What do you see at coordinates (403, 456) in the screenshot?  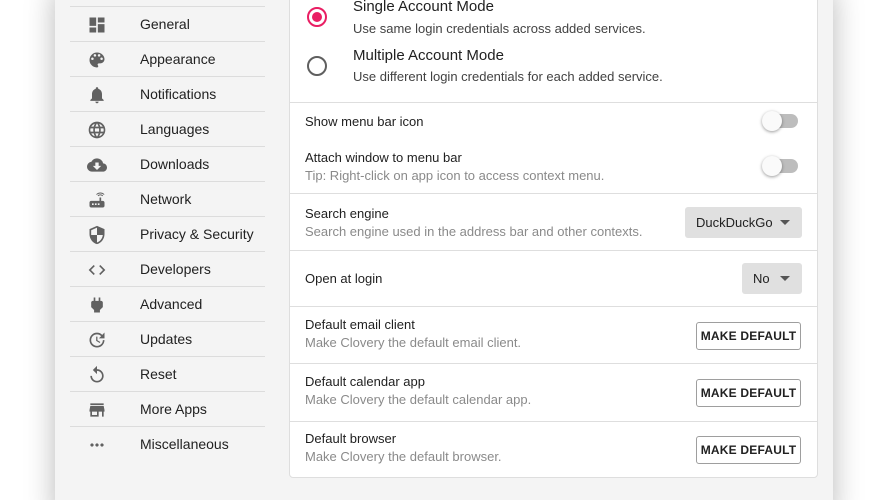 I see `default-browser-description: Make Clovery the default browser.` at bounding box center [403, 456].